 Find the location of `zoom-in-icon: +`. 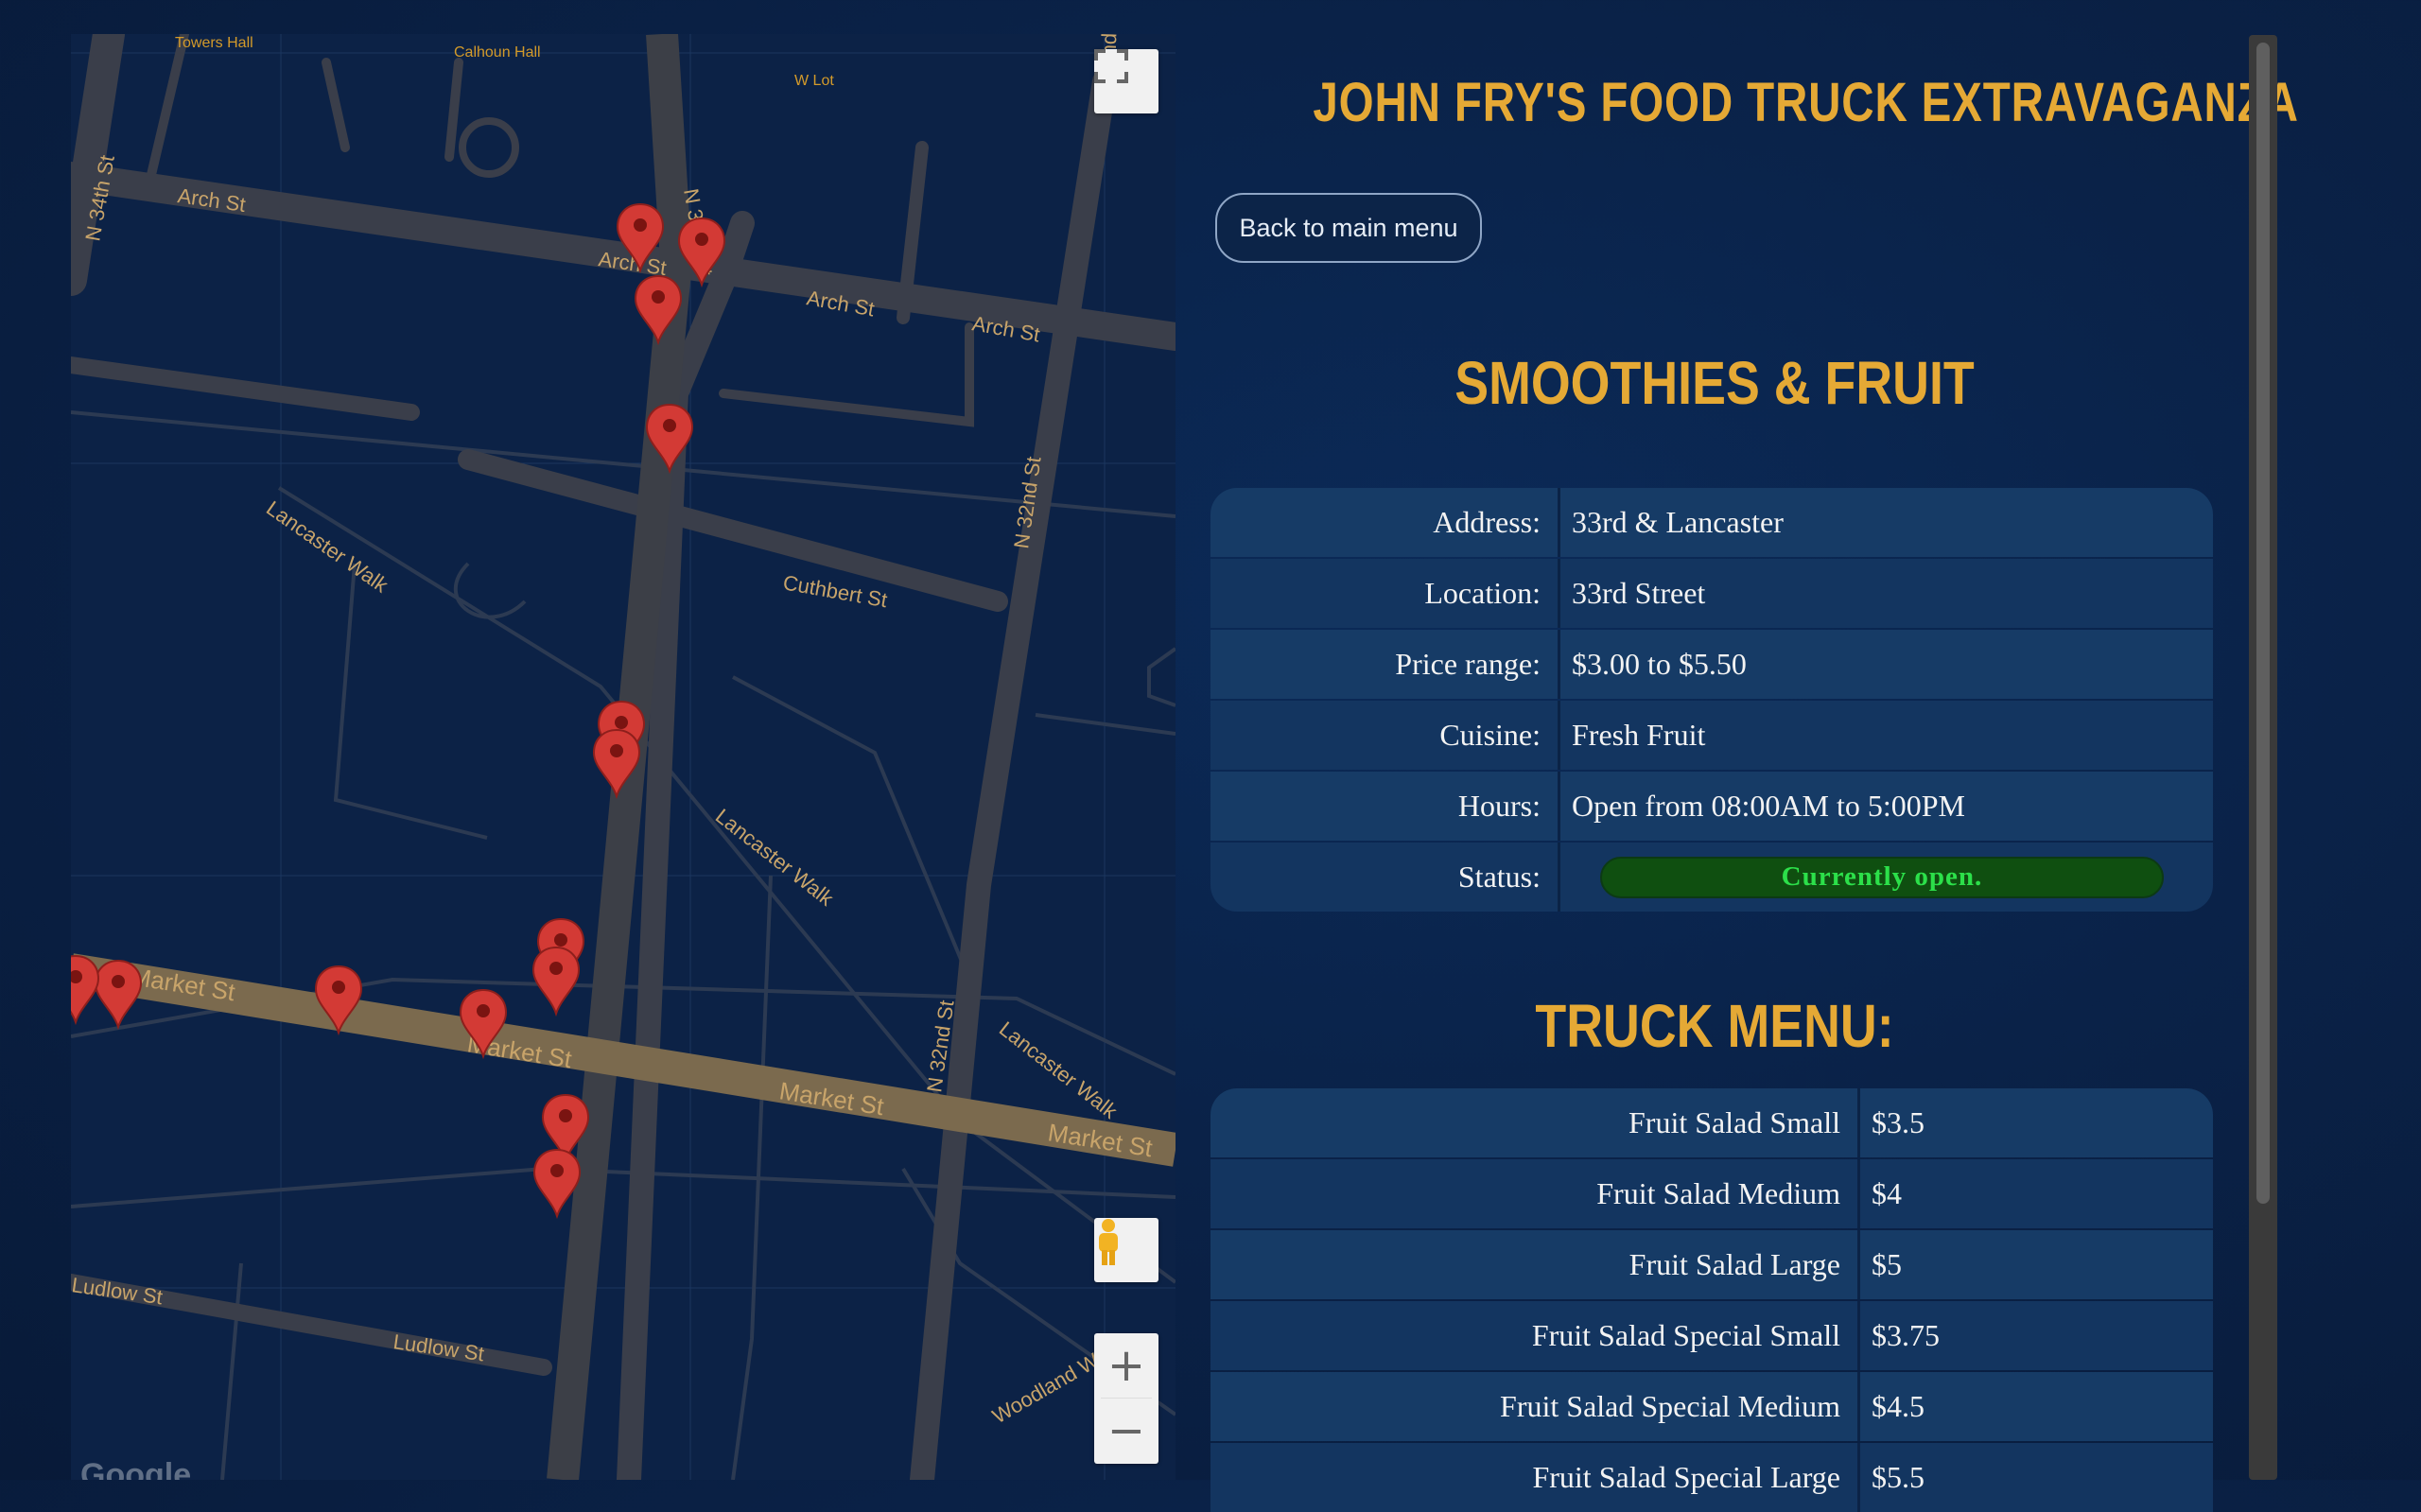

zoom-in-icon: + is located at coordinates (1126, 1366).